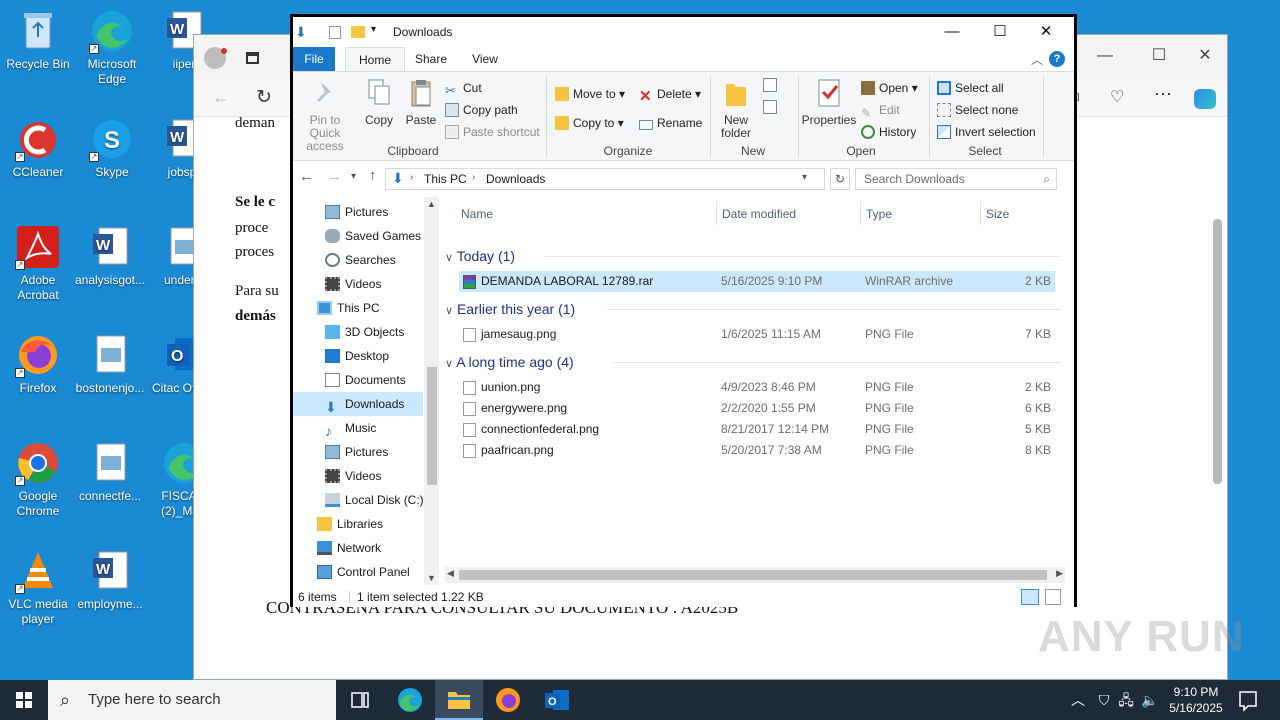 This screenshot has width=1280, height=720. Describe the element at coordinates (605, 179) in the screenshot. I see `address-bar: ⬇ › This PC › Downloads ▾` at that location.